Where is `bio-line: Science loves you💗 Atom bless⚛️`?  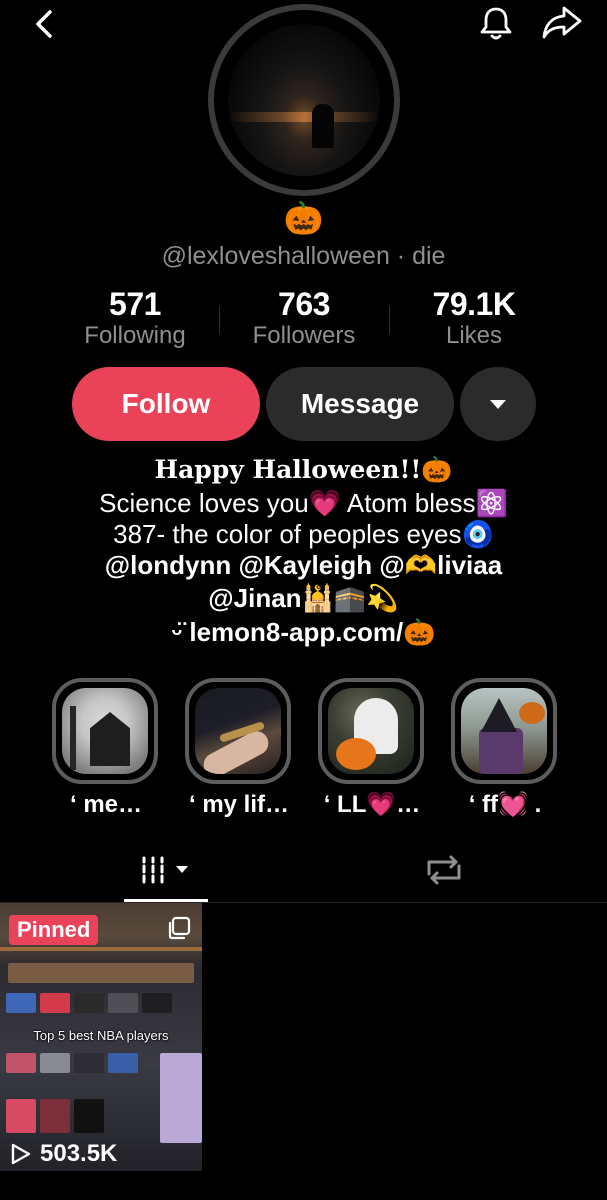 bio-line: Science loves you💗 Atom bless⚛️ is located at coordinates (303, 503).